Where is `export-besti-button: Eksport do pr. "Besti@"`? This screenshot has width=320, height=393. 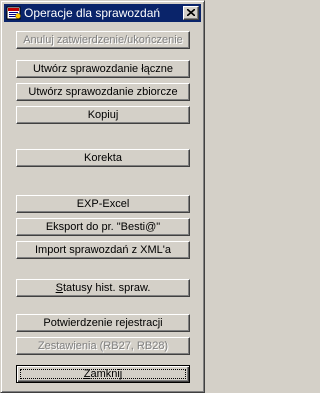 export-besti-button: Eksport do pr. "Besti@" is located at coordinates (103, 227).